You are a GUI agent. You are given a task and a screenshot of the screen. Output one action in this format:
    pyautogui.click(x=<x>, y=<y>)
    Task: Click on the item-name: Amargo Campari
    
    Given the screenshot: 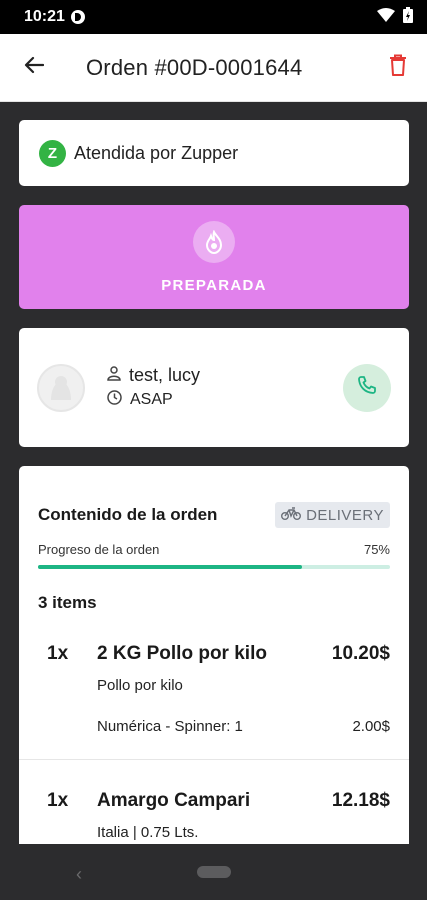 What is the action you would take?
    pyautogui.click(x=174, y=800)
    